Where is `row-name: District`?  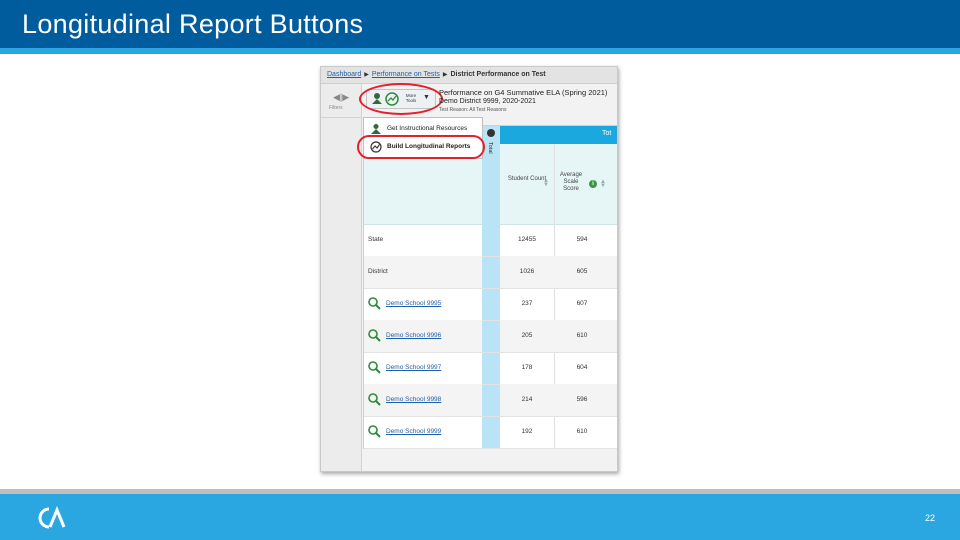
row-name: District is located at coordinates (378, 271).